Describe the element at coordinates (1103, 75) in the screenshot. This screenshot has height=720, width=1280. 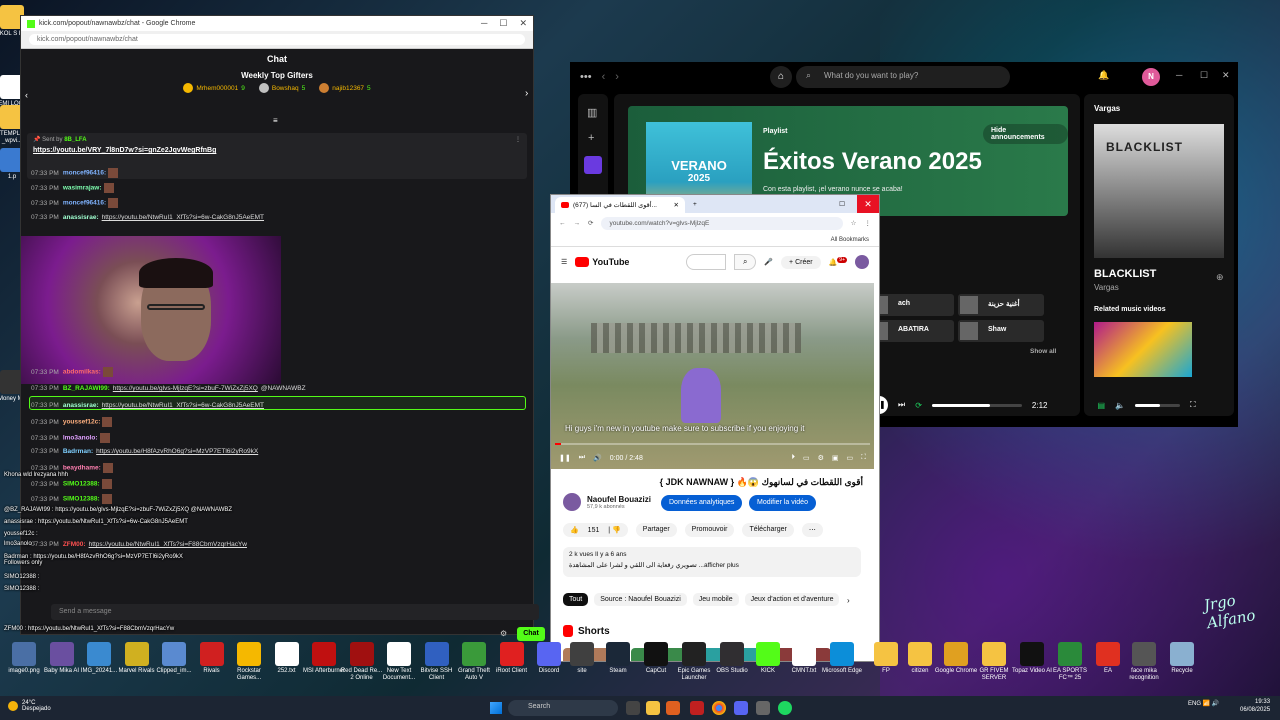
I see `bell-icon: 🔔` at that location.